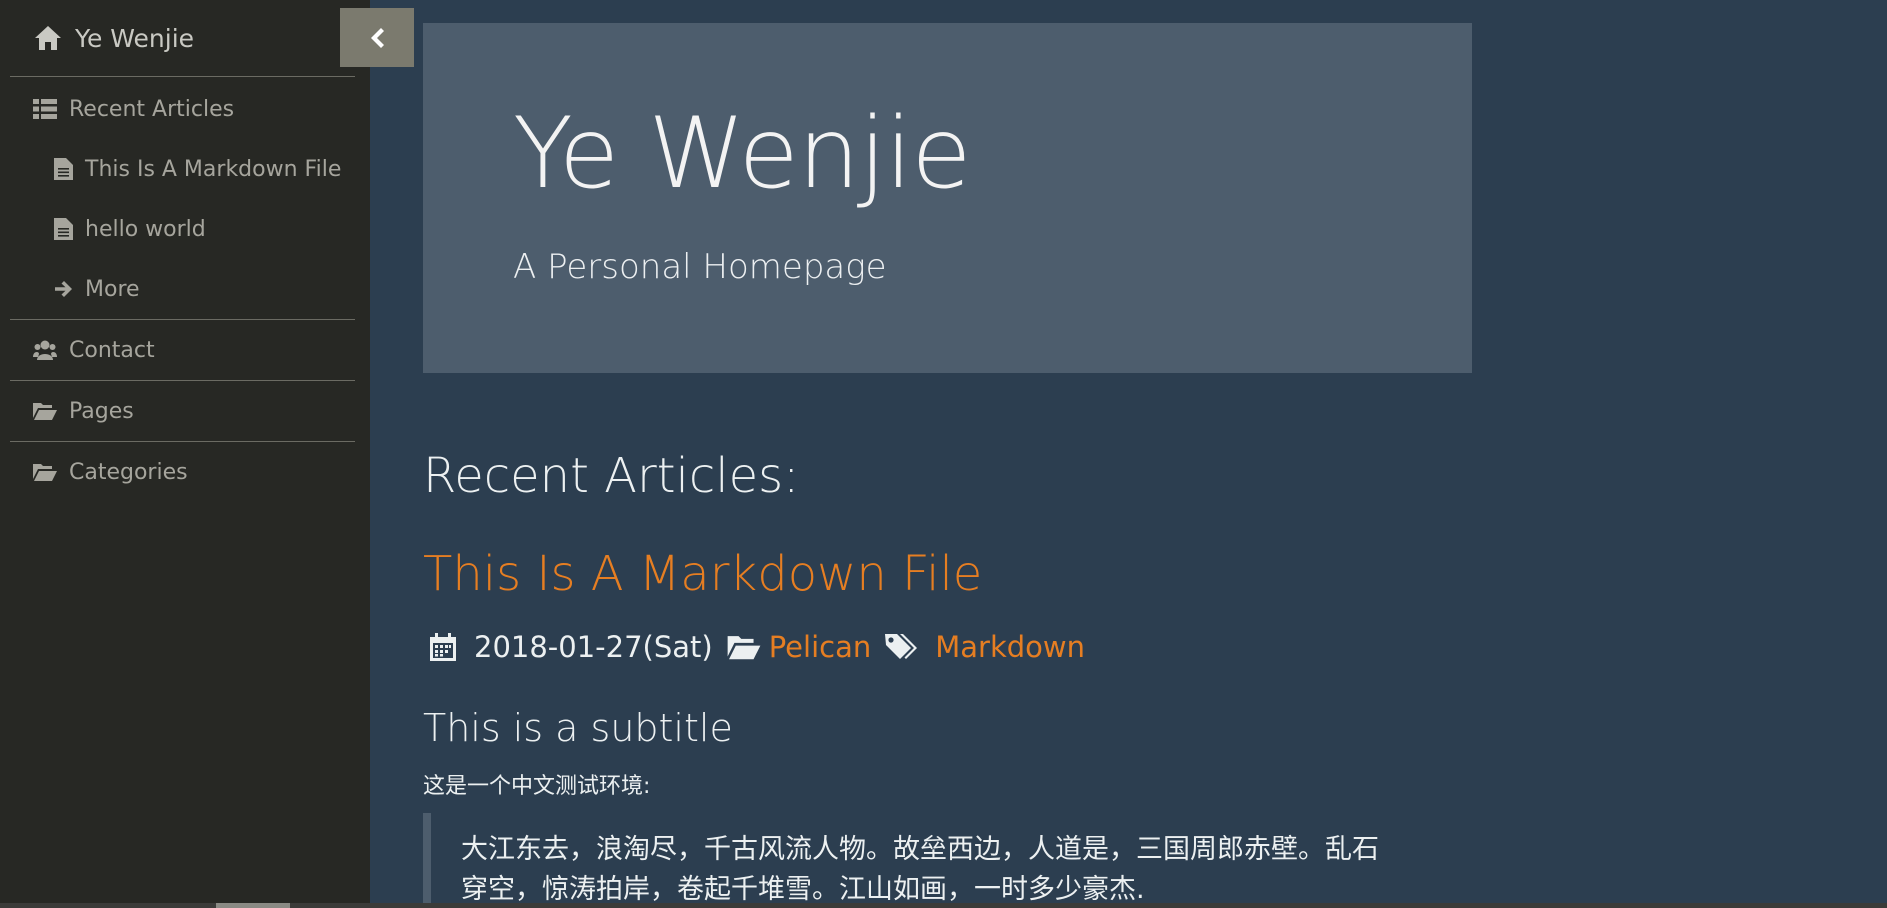 Image resolution: width=1887 pixels, height=908 pixels. Describe the element at coordinates (48, 38) in the screenshot. I see `home-icon` at that location.